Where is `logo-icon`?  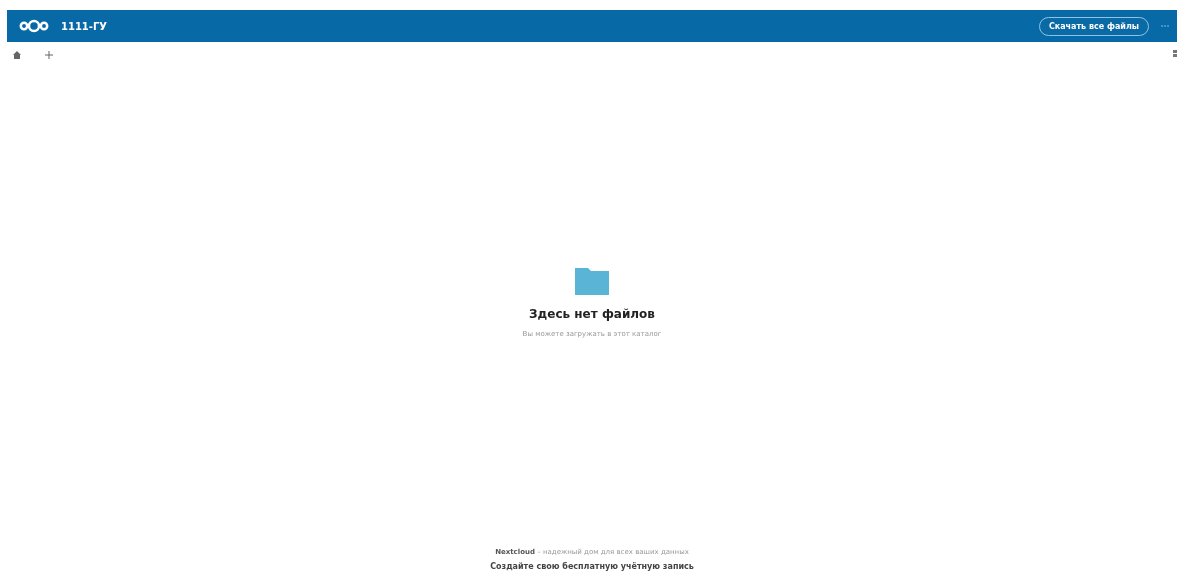 logo-icon is located at coordinates (34, 26).